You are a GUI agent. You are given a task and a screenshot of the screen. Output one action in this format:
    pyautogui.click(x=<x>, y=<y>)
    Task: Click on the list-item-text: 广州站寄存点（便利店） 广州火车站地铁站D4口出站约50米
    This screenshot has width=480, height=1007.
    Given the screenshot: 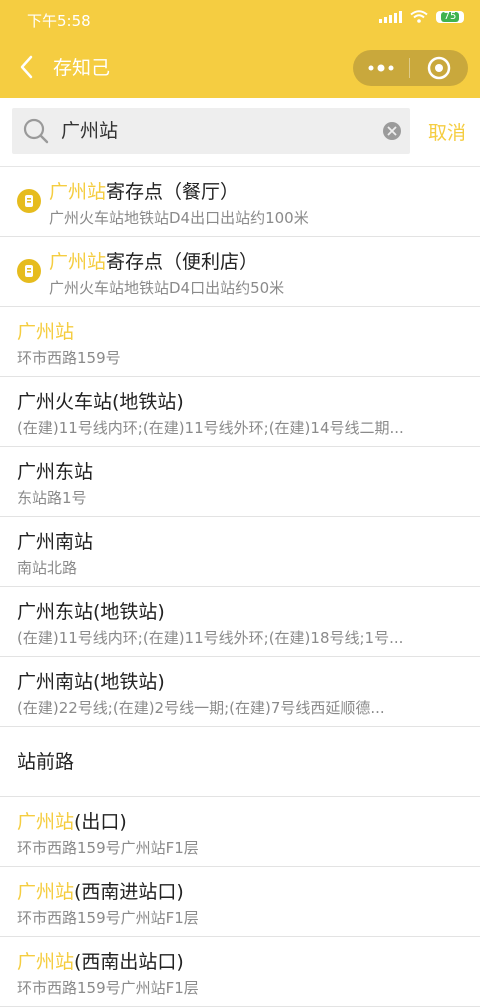 What is the action you would take?
    pyautogui.click(x=256, y=274)
    